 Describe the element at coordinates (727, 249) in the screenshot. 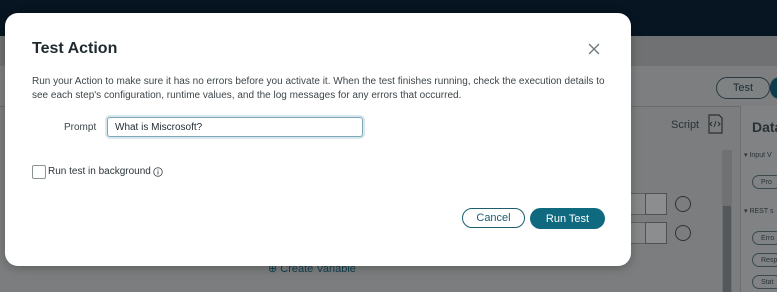

I see `background-scrollbar-thumb` at that location.